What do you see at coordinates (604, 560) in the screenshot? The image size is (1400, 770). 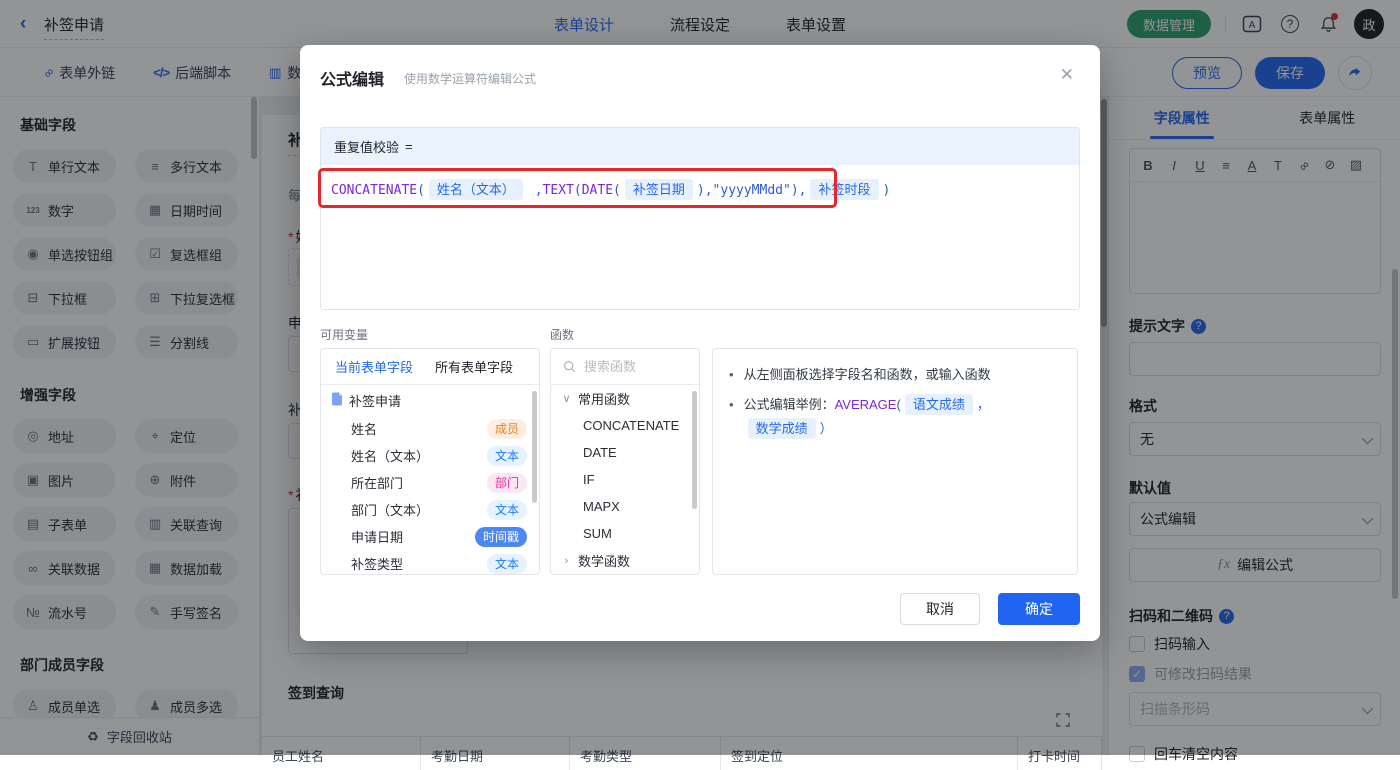 I see `function-group-name: 数学函数` at bounding box center [604, 560].